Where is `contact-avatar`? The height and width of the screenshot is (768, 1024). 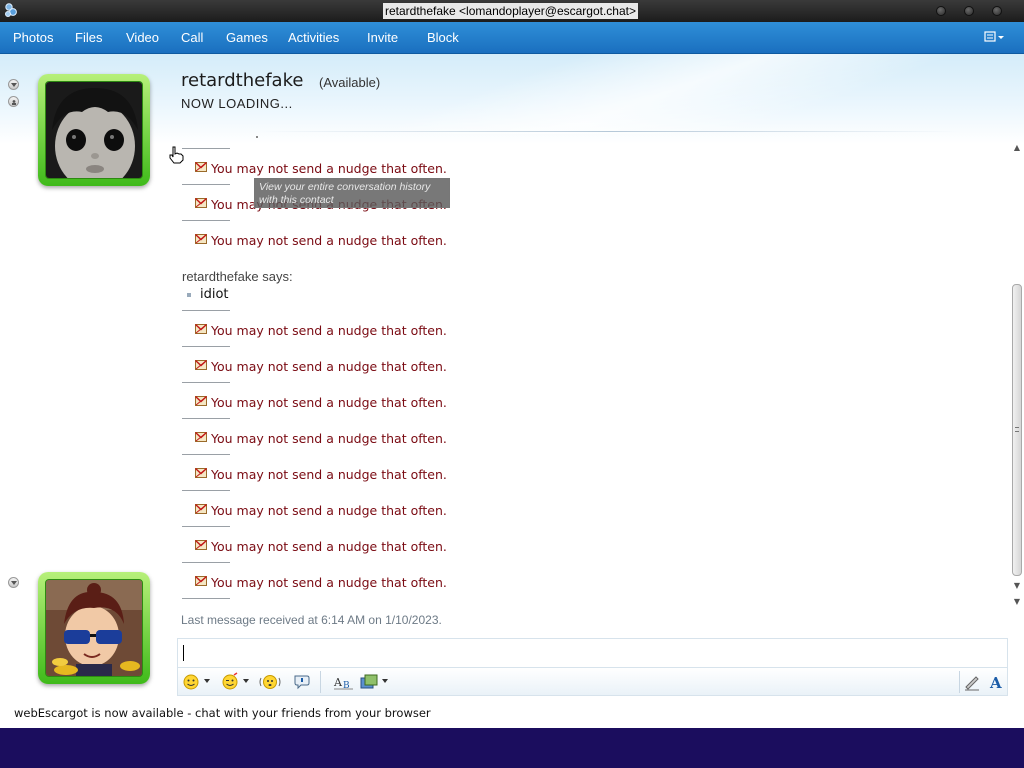 contact-avatar is located at coordinates (94, 130).